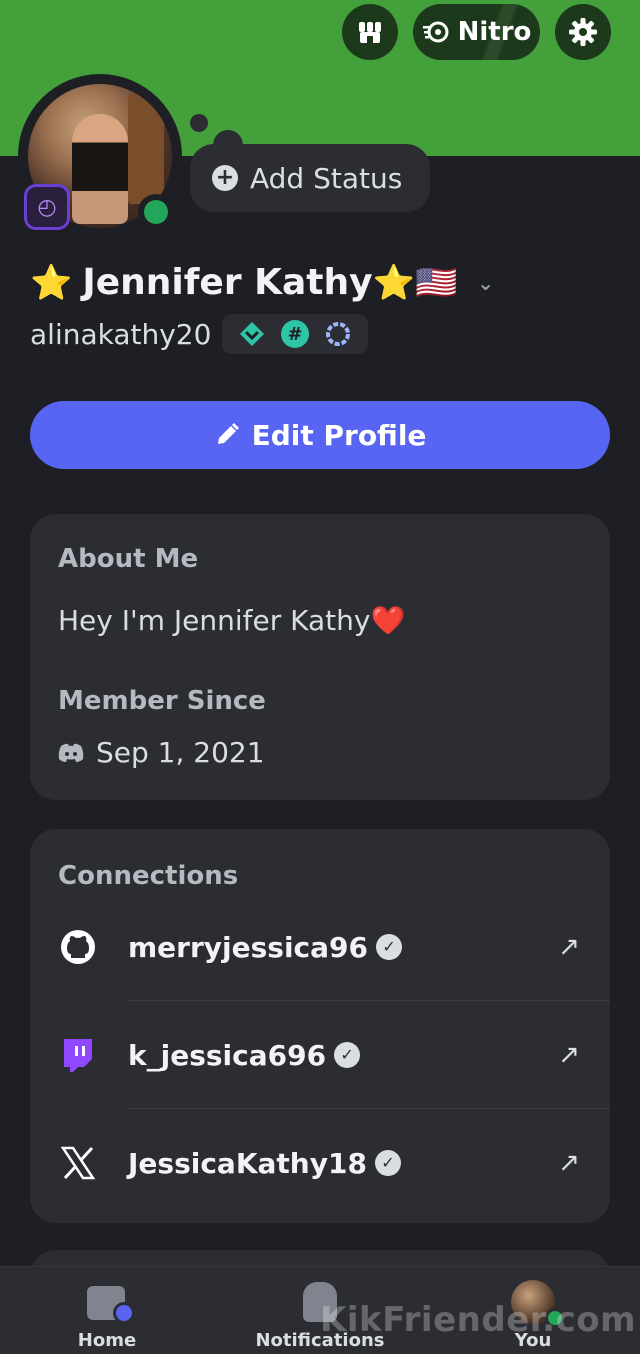  Describe the element at coordinates (415, 282) in the screenshot. I see `star-flag-emoji: ⭐🇺🇸` at that location.